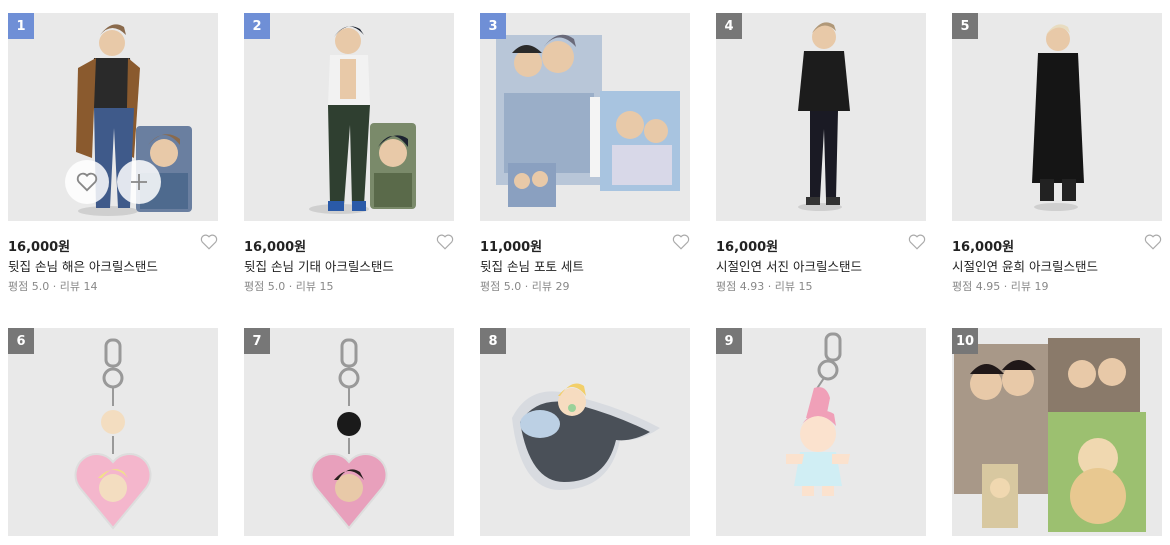  What do you see at coordinates (21, 341) in the screenshot?
I see `rank-badge: 6` at bounding box center [21, 341].